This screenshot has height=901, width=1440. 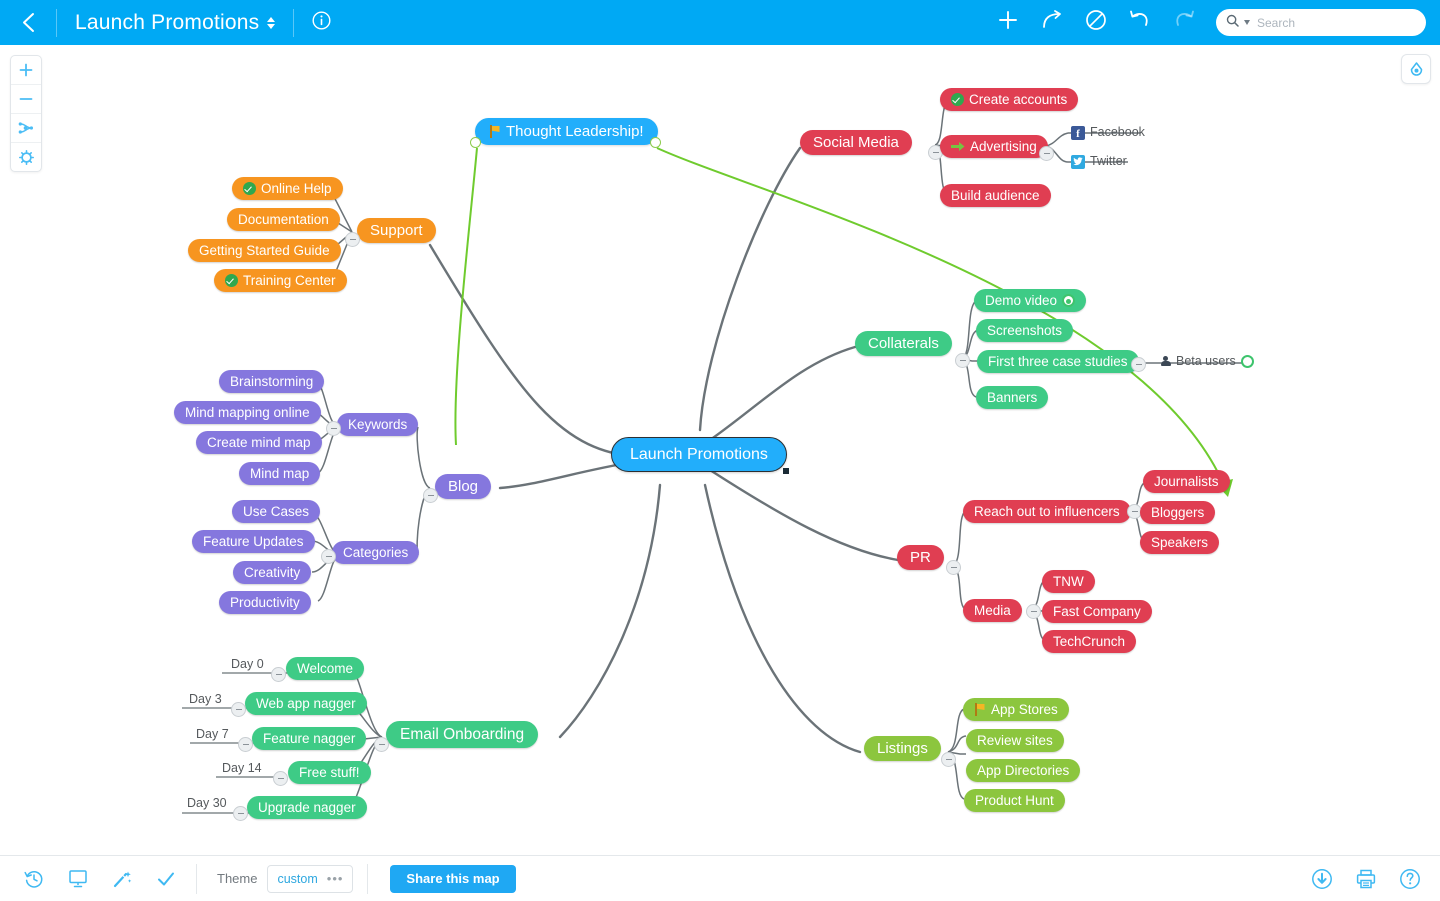 I want to click on collapse-toggle-case-studies, so click(x=1138, y=364).